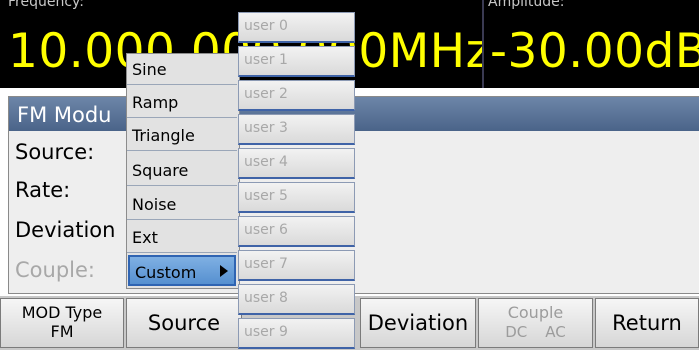  Describe the element at coordinates (594, 51) in the screenshot. I see `amplitude-value: -30.00dBm` at that location.